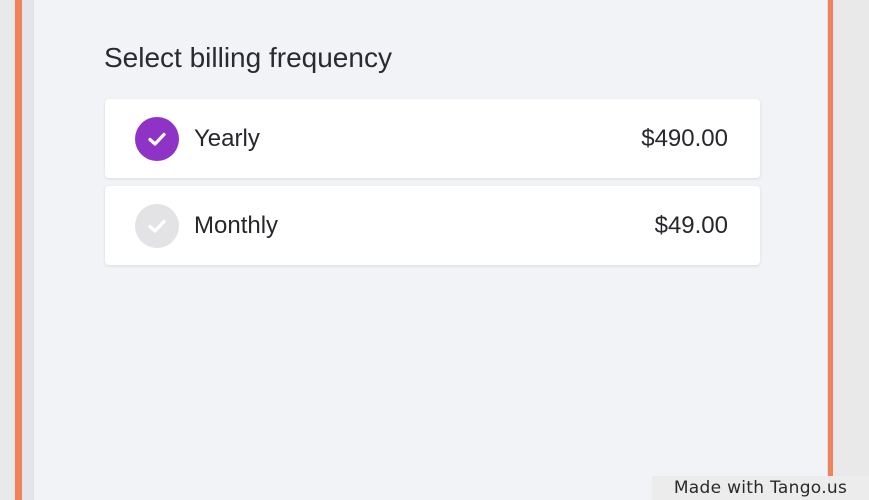 The image size is (869, 500). I want to click on billing-option-label: Monthly, so click(236, 225).